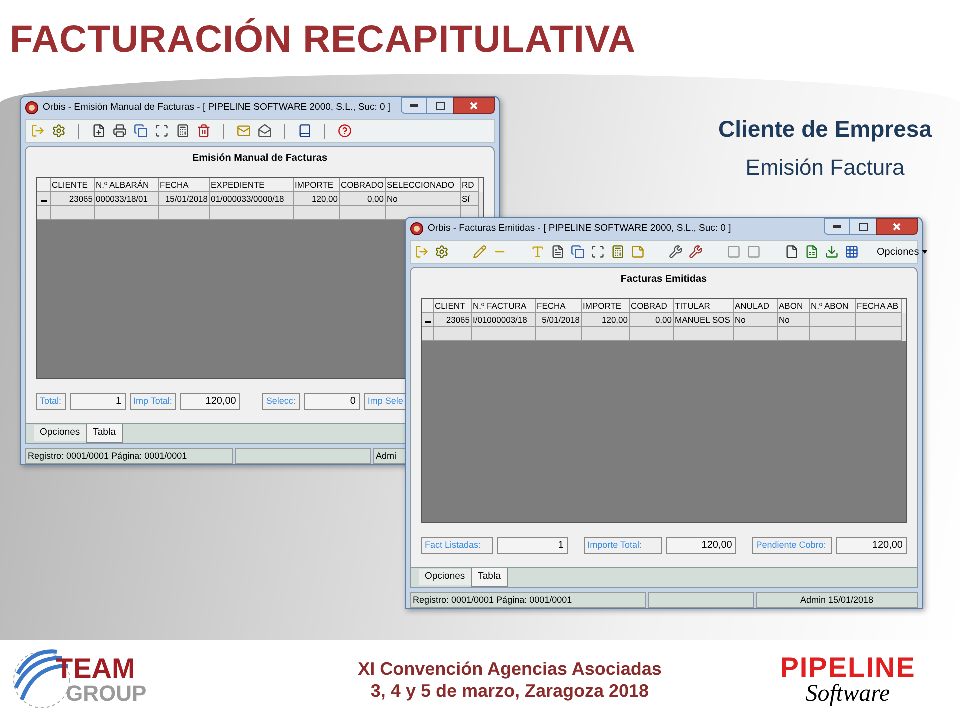  I want to click on pencil-icon, so click(480, 252).